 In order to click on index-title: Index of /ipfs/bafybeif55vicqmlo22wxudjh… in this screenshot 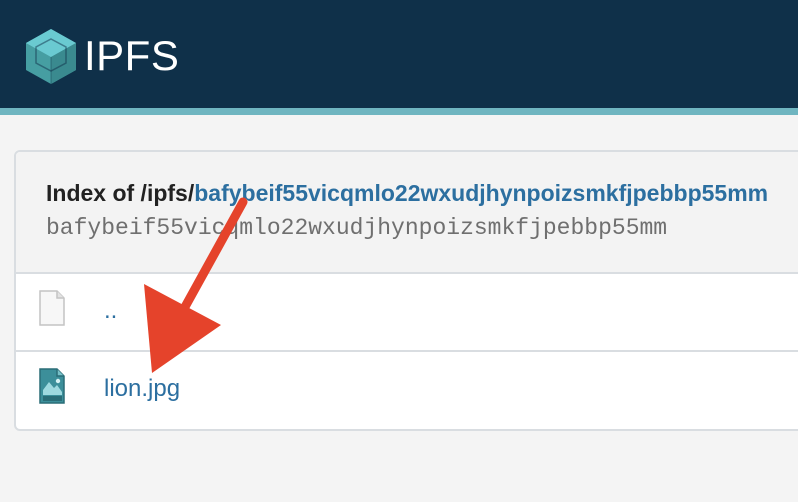, I will do `click(422, 193)`.